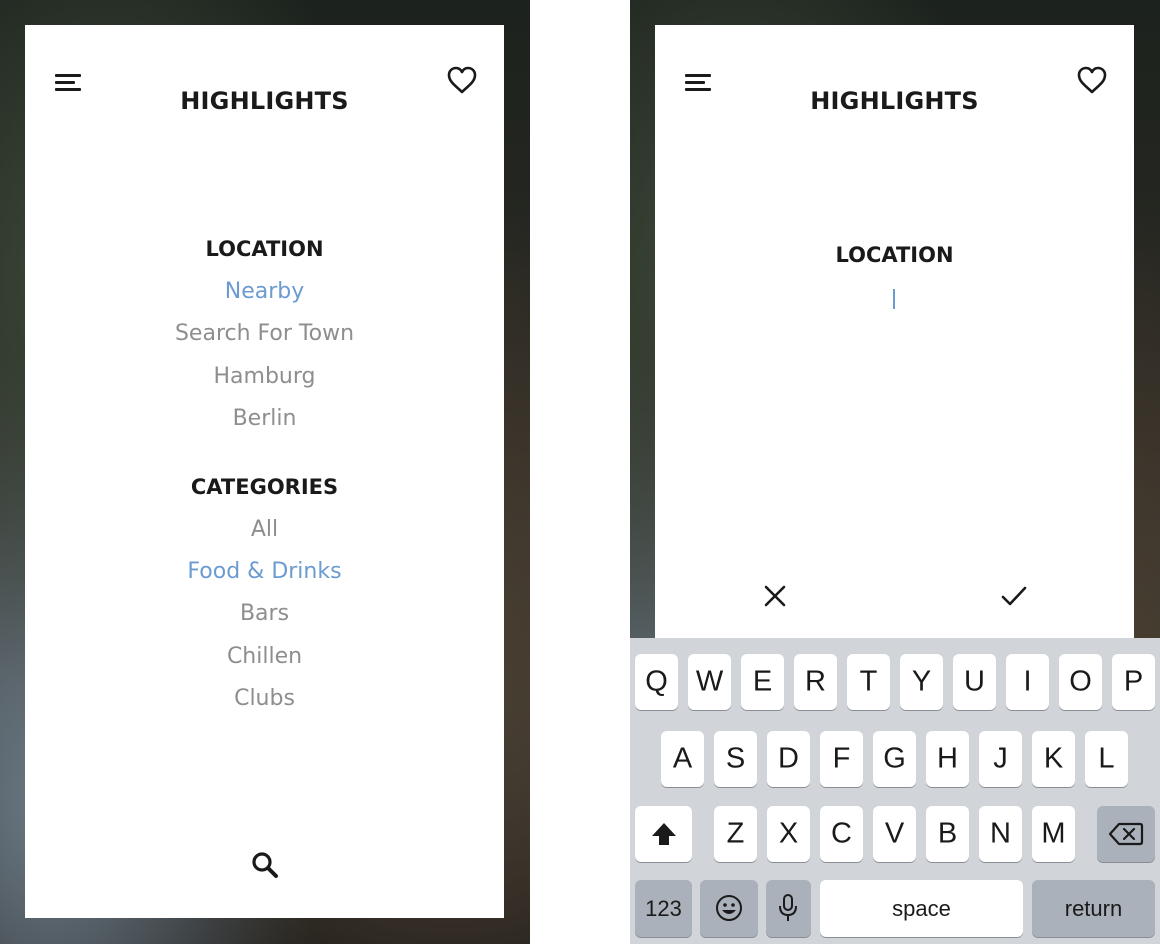  What do you see at coordinates (735, 759) in the screenshot?
I see `key-s: S` at bounding box center [735, 759].